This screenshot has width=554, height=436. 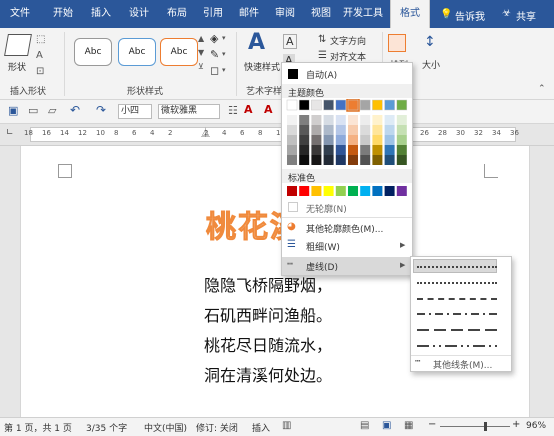 I want to click on shapes-label: 形状, so click(x=17, y=66).